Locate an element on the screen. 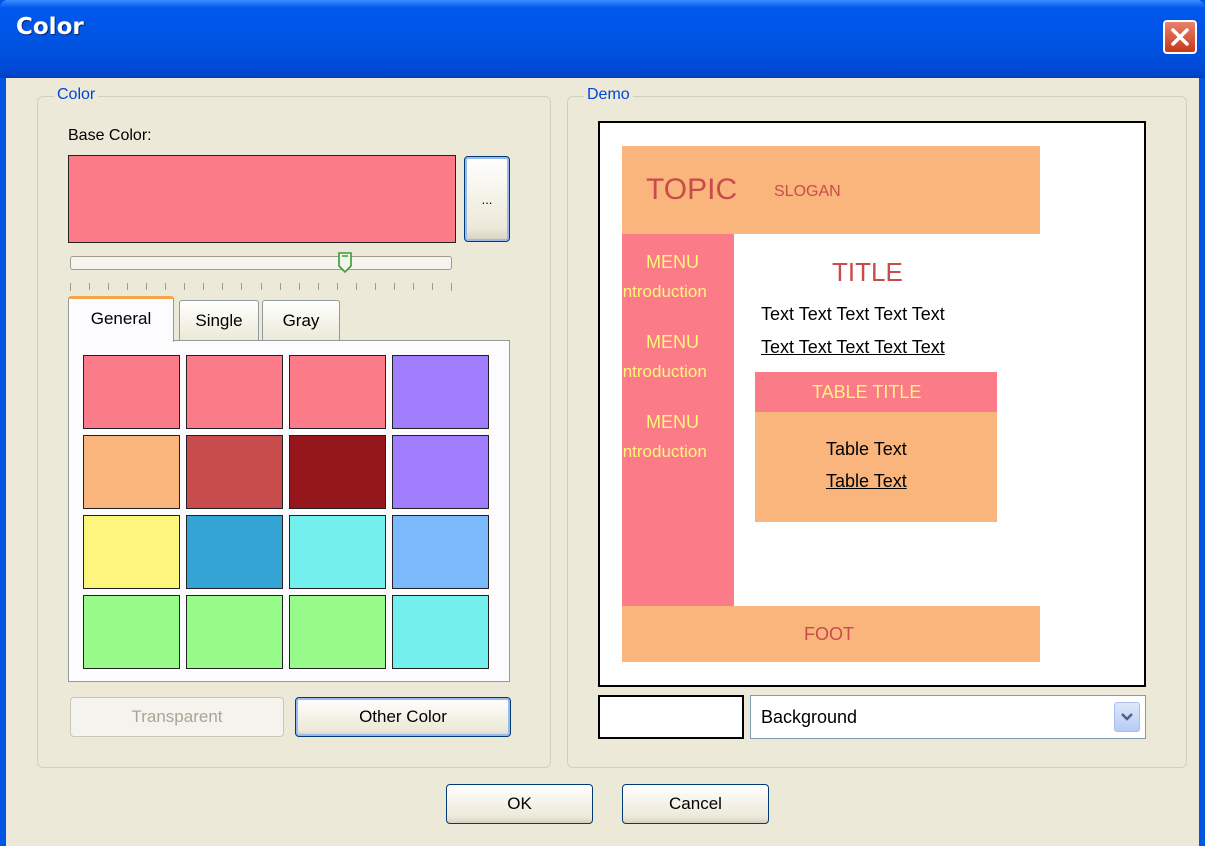  base-color-swatch is located at coordinates (262, 199).